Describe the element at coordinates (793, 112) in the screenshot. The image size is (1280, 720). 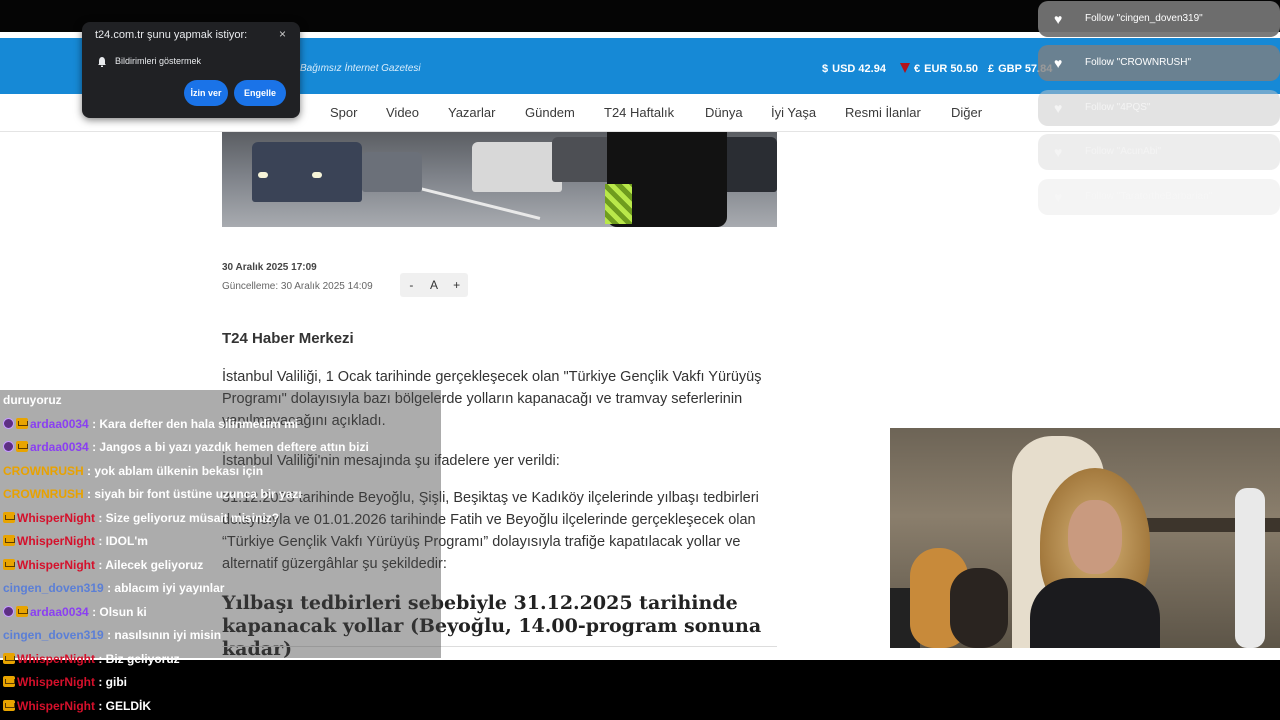
I see `nav-item-iyi-yasa: İyi Yaşa` at that location.